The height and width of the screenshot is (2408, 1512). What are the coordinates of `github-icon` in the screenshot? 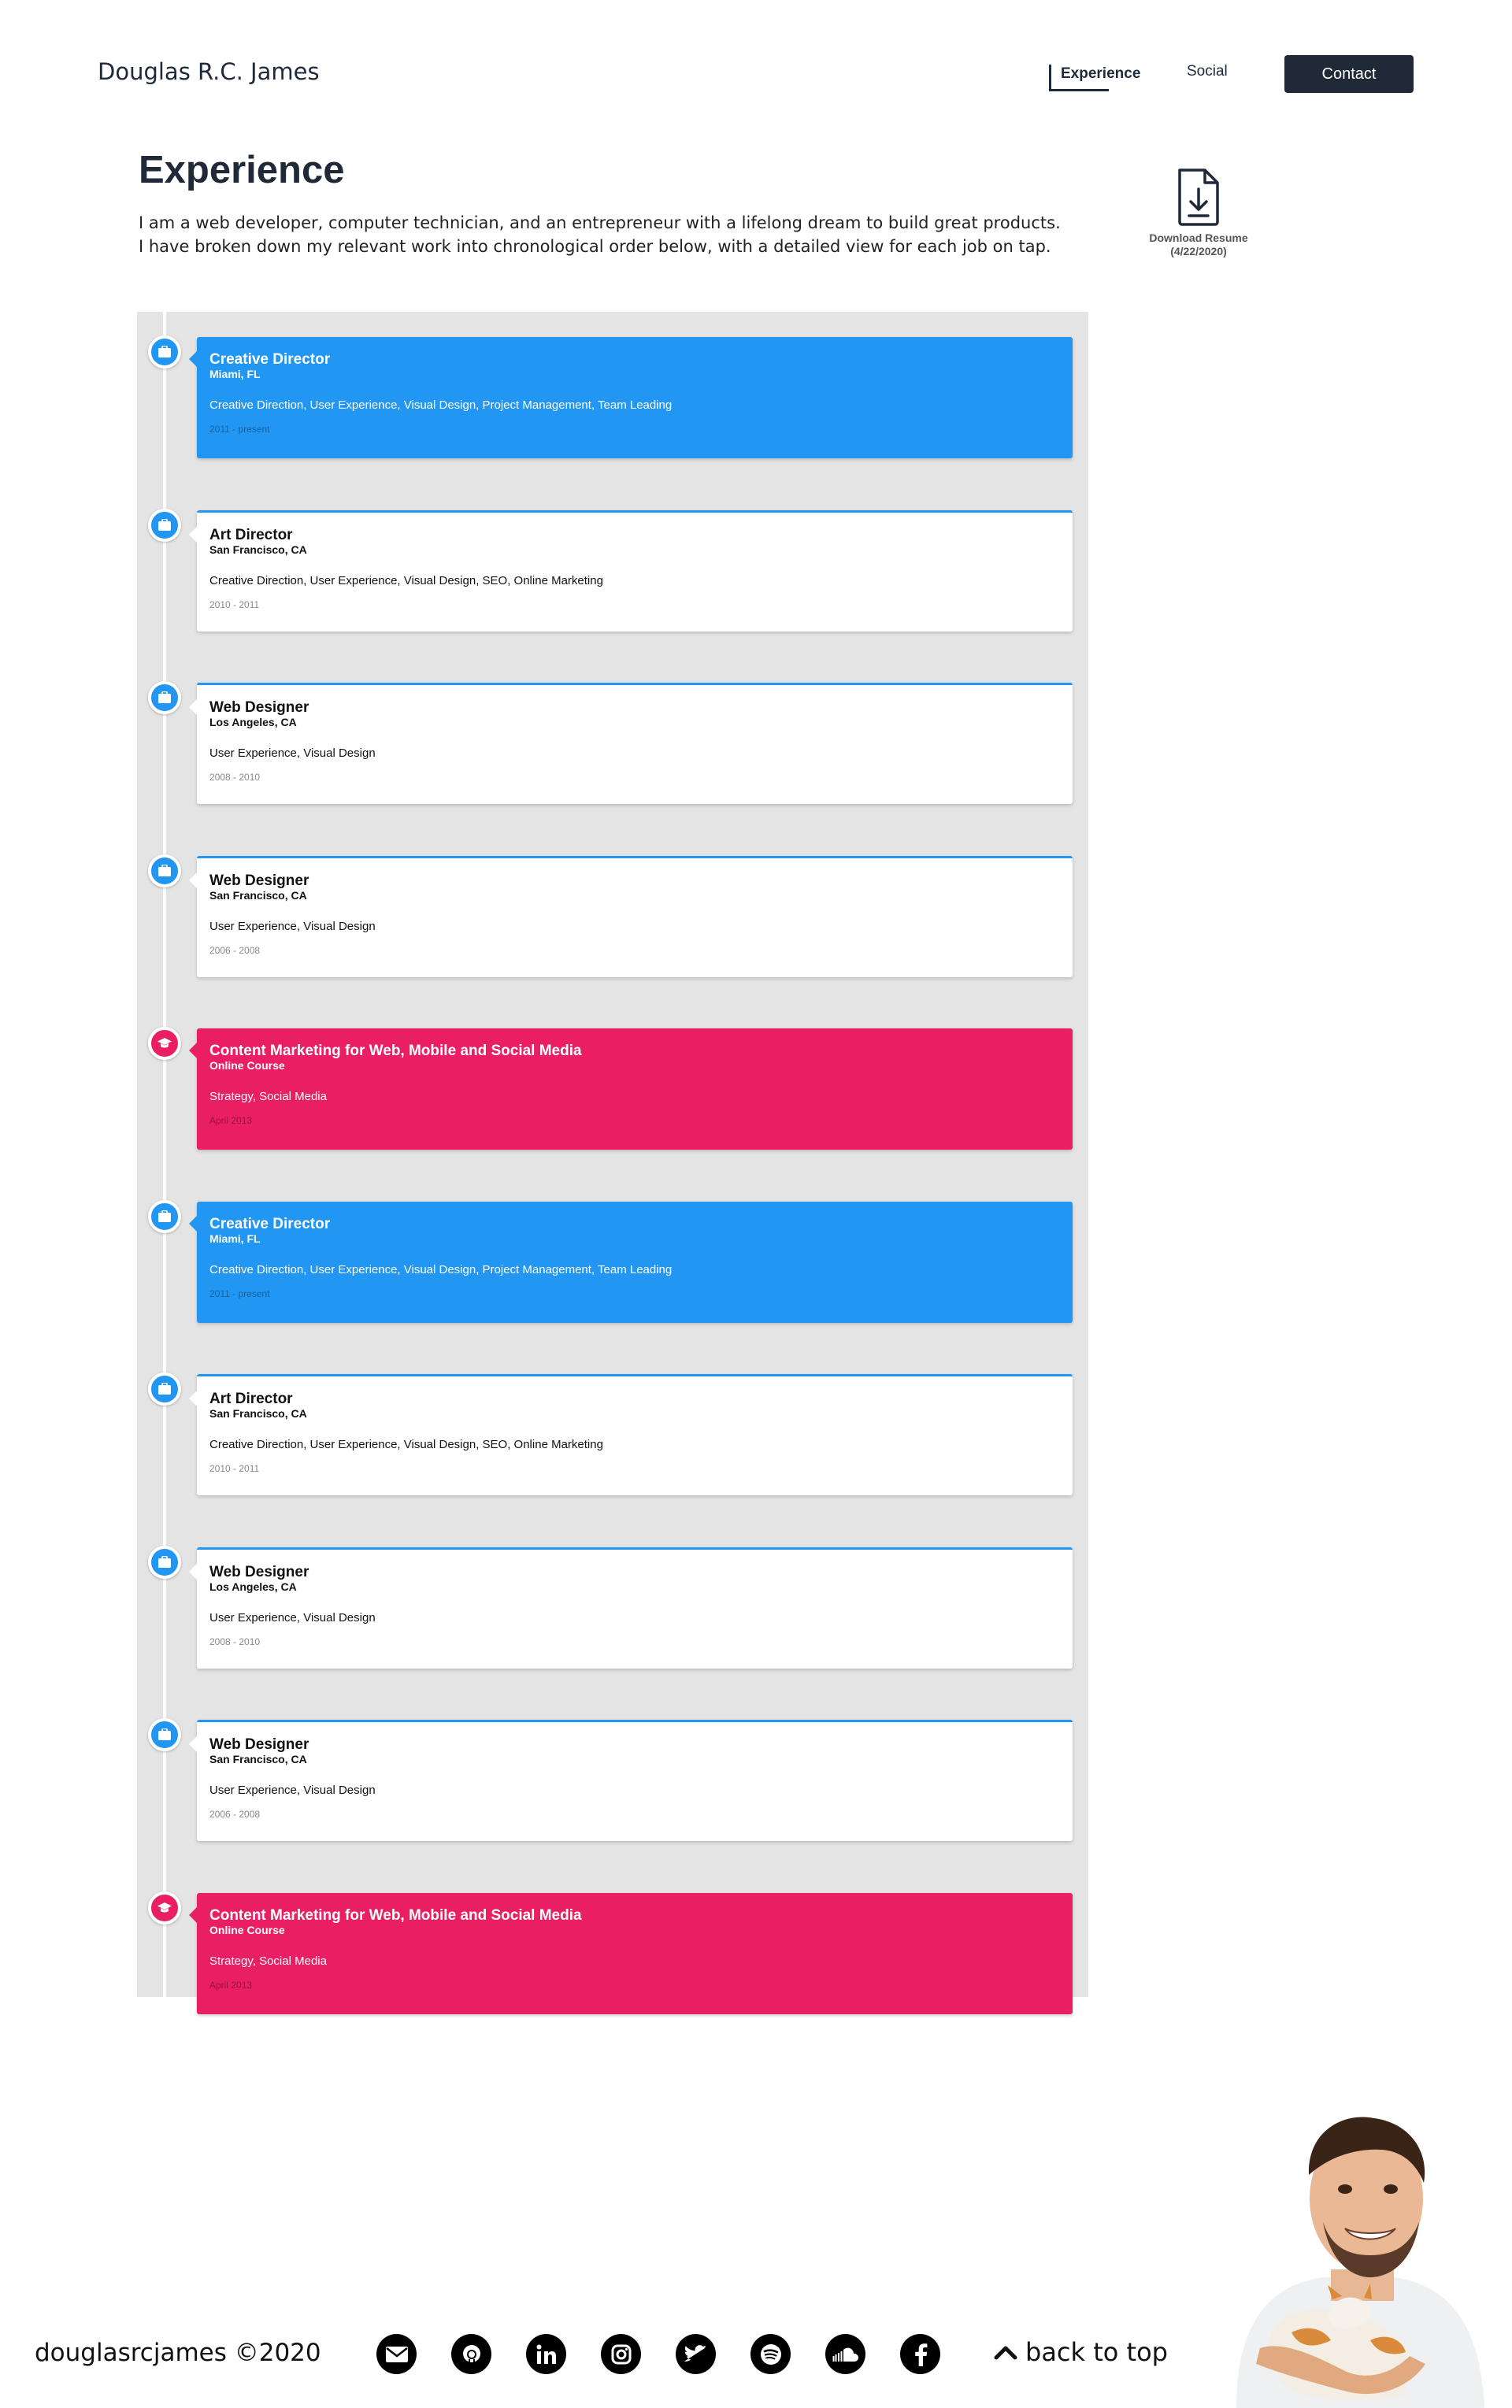 It's located at (471, 2353).